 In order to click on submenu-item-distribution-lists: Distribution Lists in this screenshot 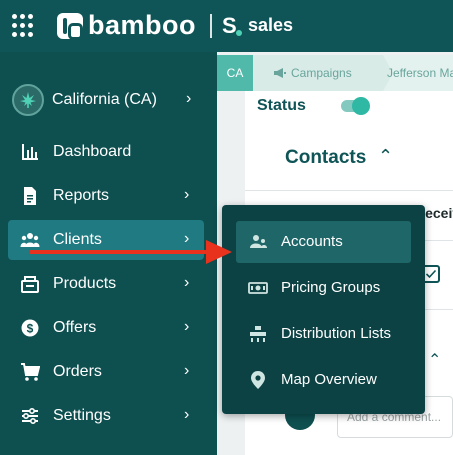, I will do `click(323, 334)`.